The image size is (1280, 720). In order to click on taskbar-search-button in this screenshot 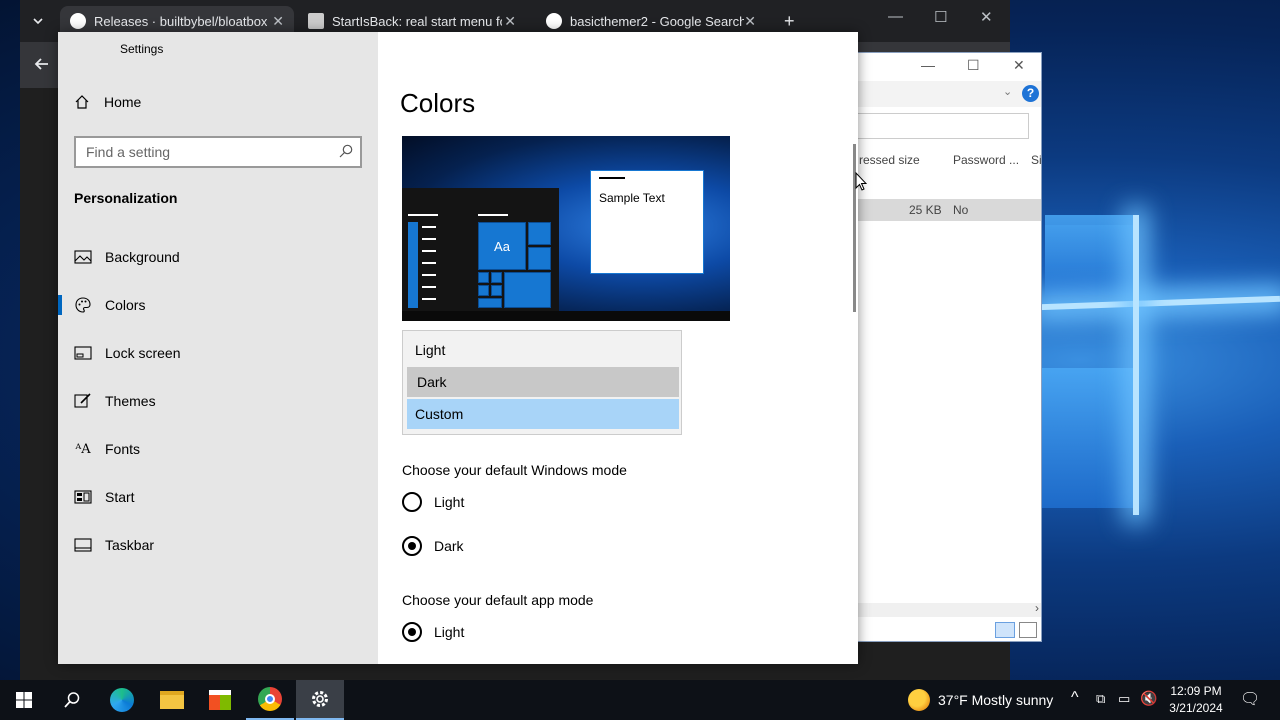, I will do `click(72, 700)`.